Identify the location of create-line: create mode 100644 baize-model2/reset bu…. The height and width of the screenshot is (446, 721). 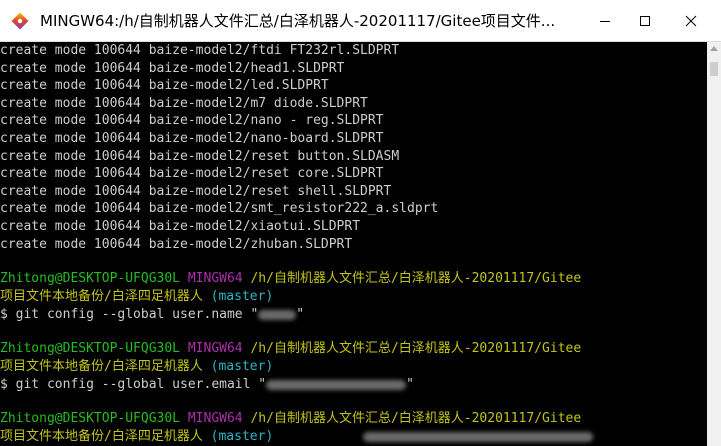
(200, 156).